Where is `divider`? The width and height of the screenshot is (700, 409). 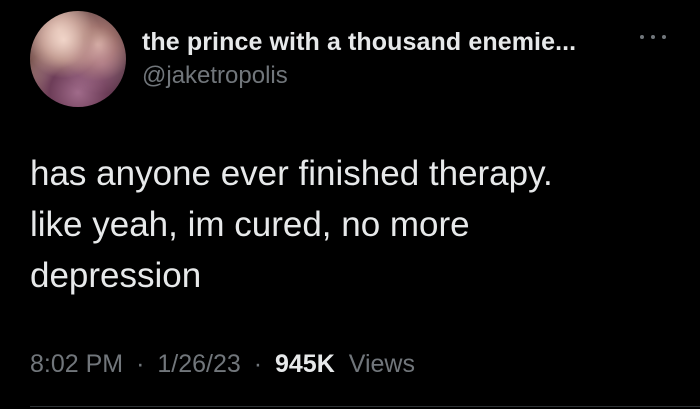
divider is located at coordinates (365, 406).